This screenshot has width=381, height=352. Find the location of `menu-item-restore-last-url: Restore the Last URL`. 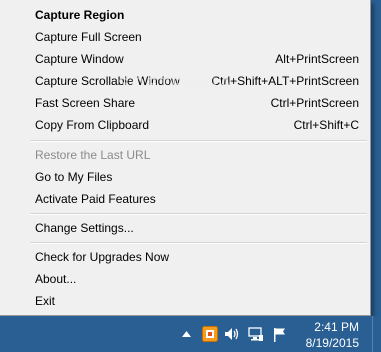

menu-item-restore-last-url: Restore the Last URL is located at coordinates (185, 155).